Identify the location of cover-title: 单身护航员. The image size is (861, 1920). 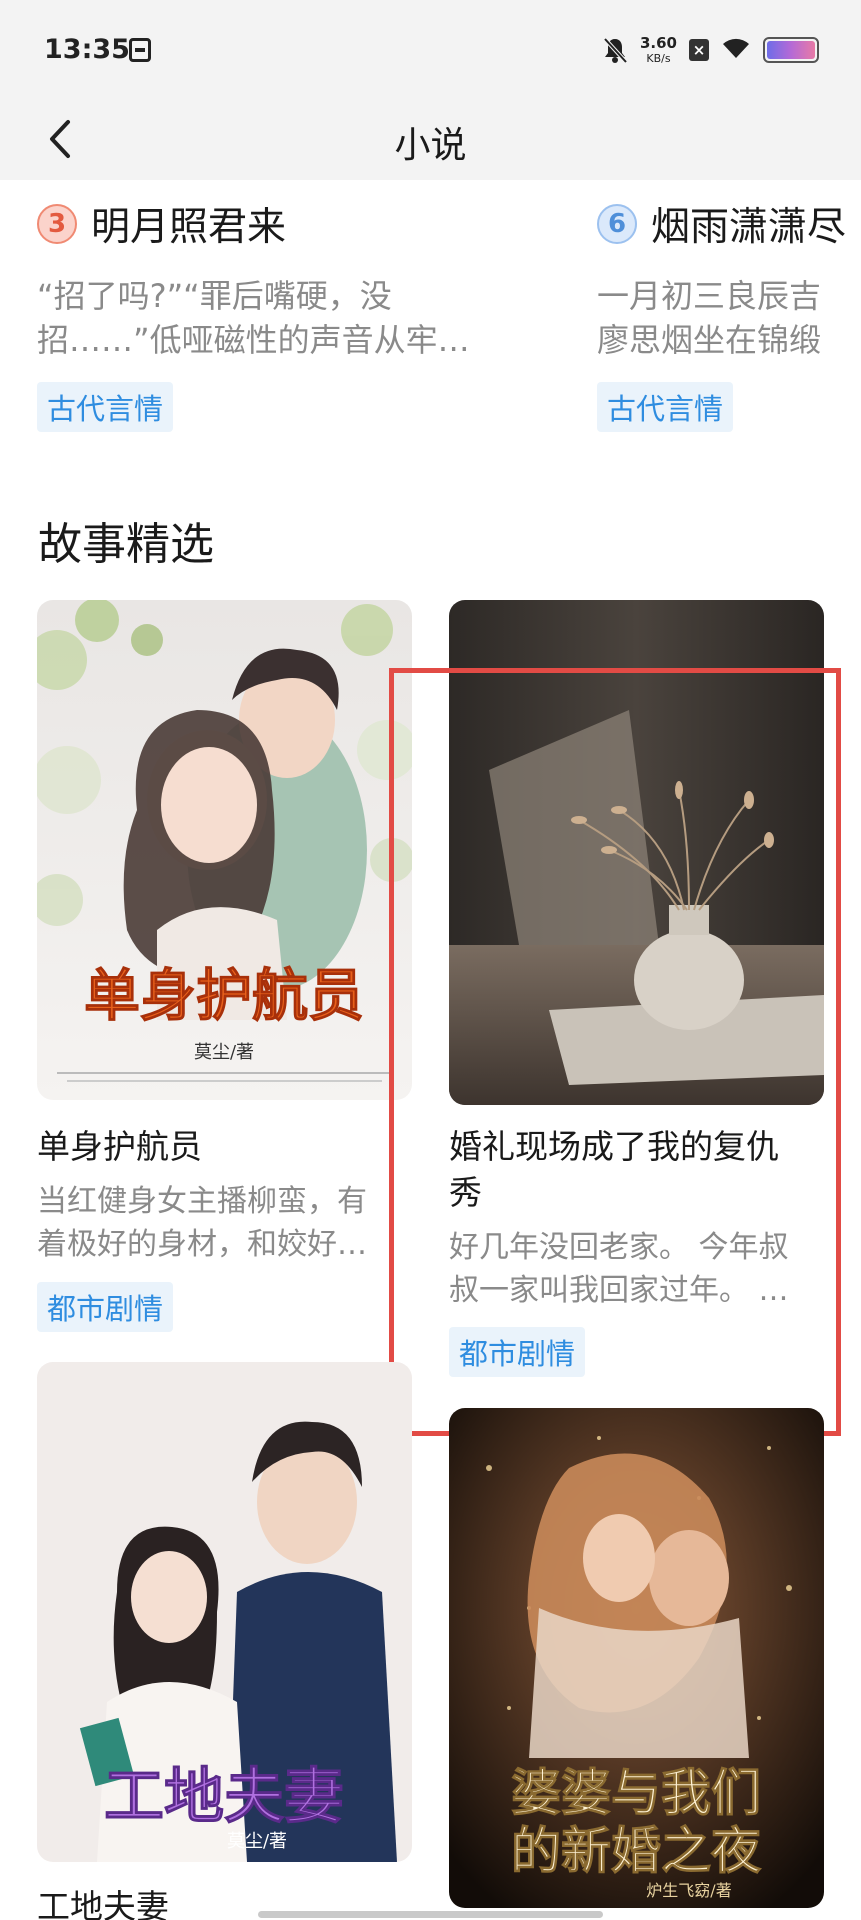
(224, 996).